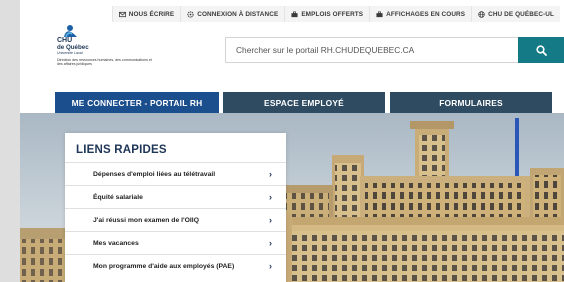 This screenshot has width=564, height=282. I want to click on search-bar, so click(394, 50).